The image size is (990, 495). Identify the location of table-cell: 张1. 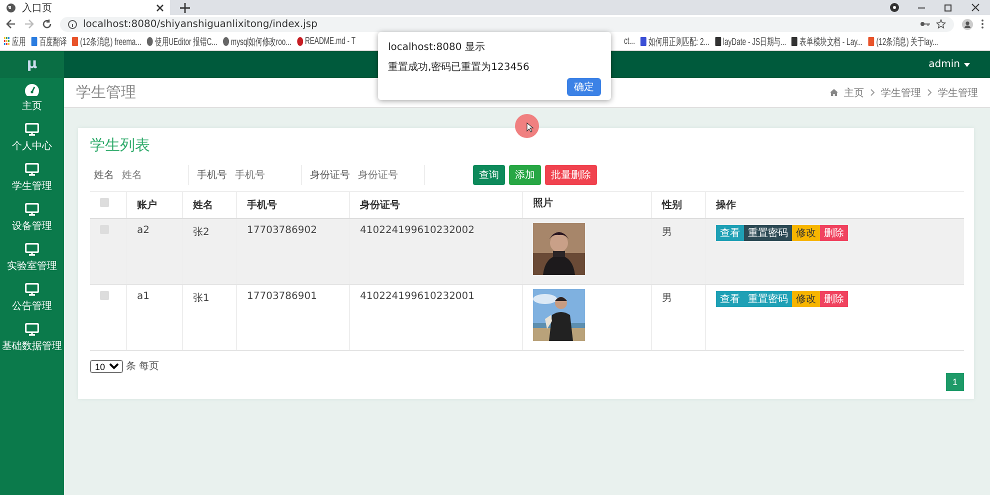
(209, 317).